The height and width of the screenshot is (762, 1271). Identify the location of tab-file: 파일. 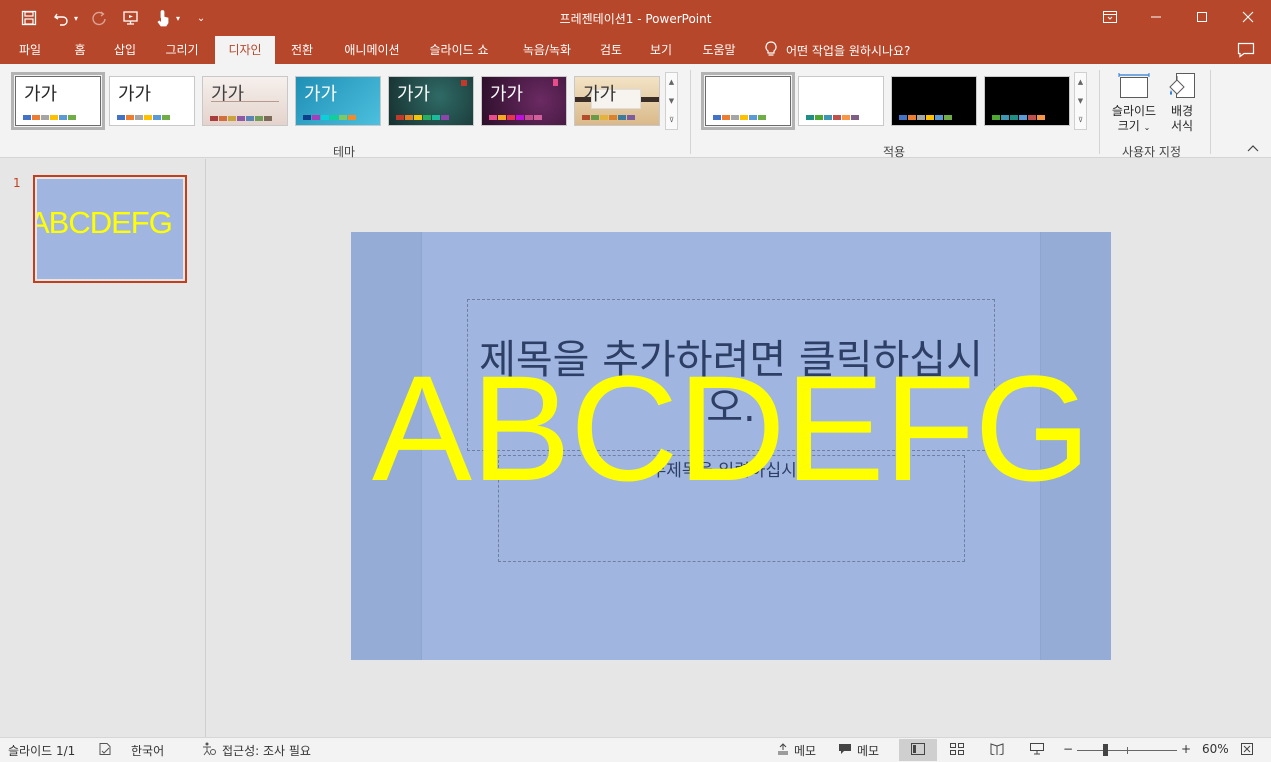
(30, 50).